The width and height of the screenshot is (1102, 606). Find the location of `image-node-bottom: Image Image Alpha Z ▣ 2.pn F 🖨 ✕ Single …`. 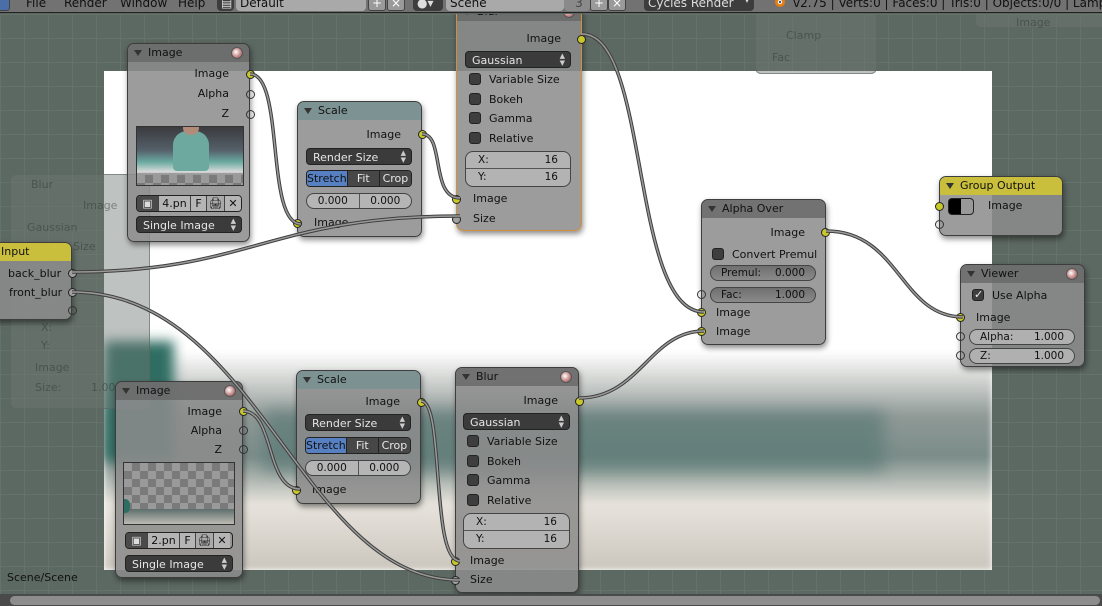

image-node-bottom: Image Image Alpha Z ▣ 2.pn F 🖨 ✕ Single … is located at coordinates (181, 479).